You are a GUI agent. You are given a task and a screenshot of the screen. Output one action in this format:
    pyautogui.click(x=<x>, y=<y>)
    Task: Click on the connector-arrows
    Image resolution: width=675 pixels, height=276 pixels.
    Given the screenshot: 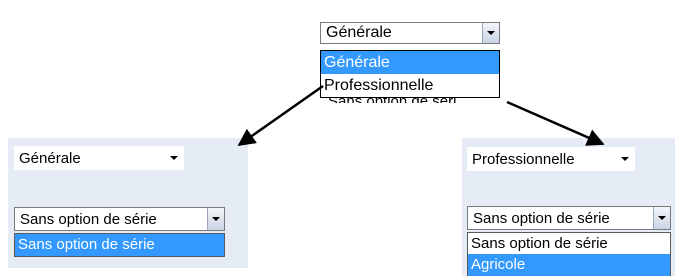 What is the action you would take?
    pyautogui.click(x=421, y=115)
    